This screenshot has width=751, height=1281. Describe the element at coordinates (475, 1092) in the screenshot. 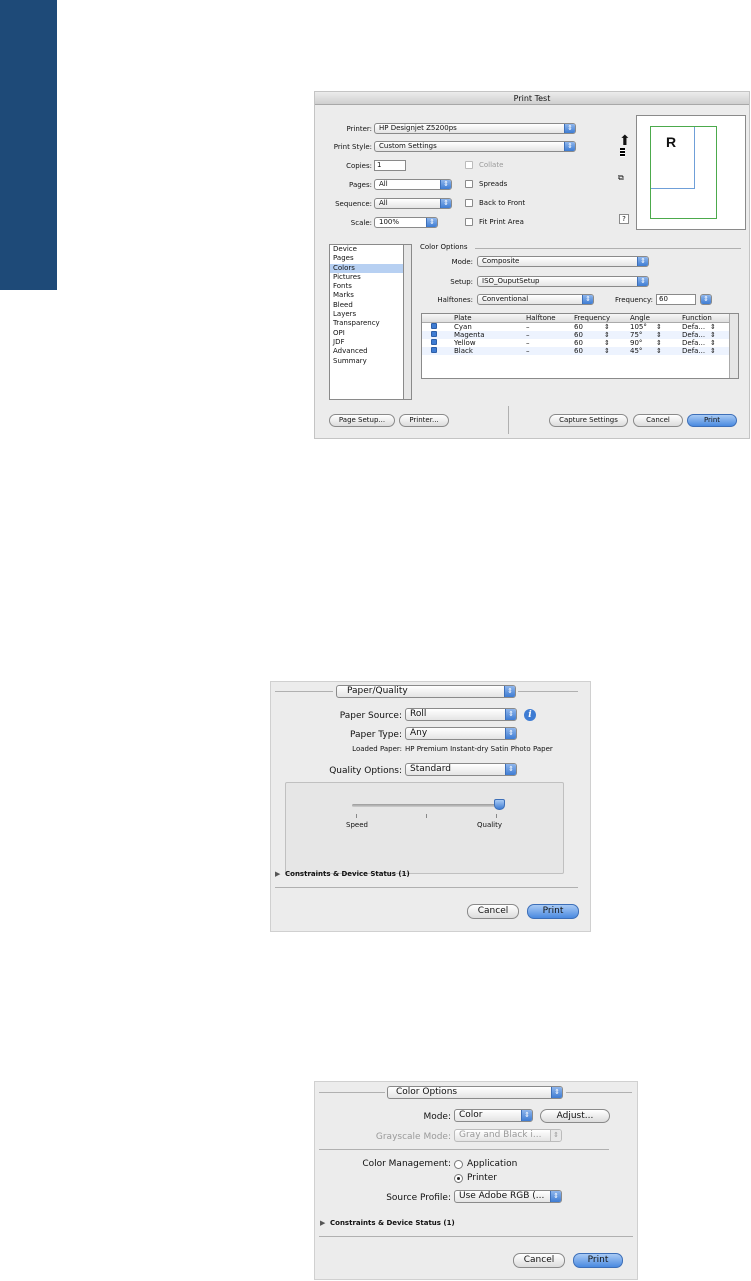

I see `panel-select: Color Options ⇕` at that location.